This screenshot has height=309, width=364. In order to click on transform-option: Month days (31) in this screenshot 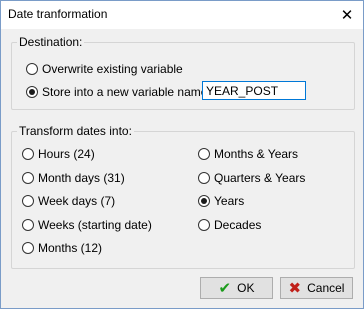, I will do `click(73, 178)`.